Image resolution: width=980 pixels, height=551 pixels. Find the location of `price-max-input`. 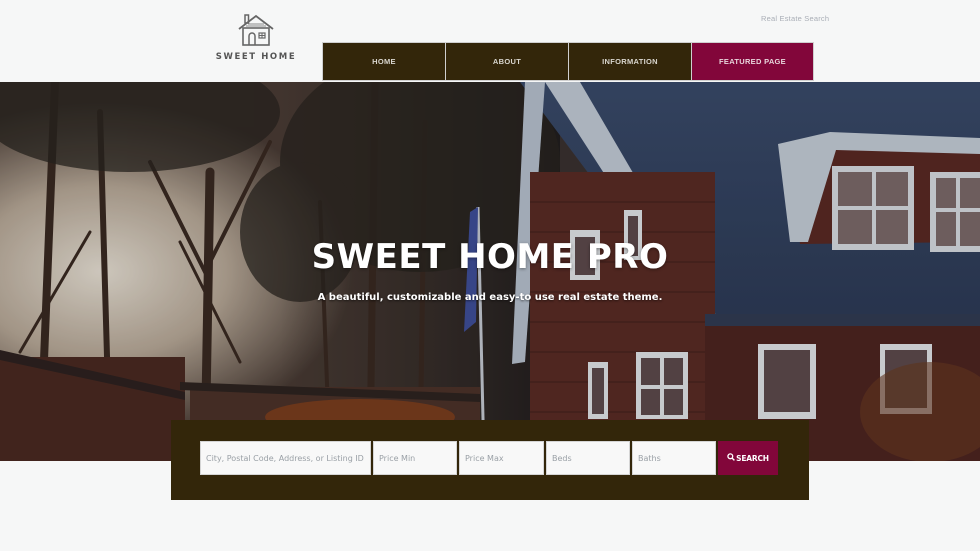

price-max-input is located at coordinates (501, 458).